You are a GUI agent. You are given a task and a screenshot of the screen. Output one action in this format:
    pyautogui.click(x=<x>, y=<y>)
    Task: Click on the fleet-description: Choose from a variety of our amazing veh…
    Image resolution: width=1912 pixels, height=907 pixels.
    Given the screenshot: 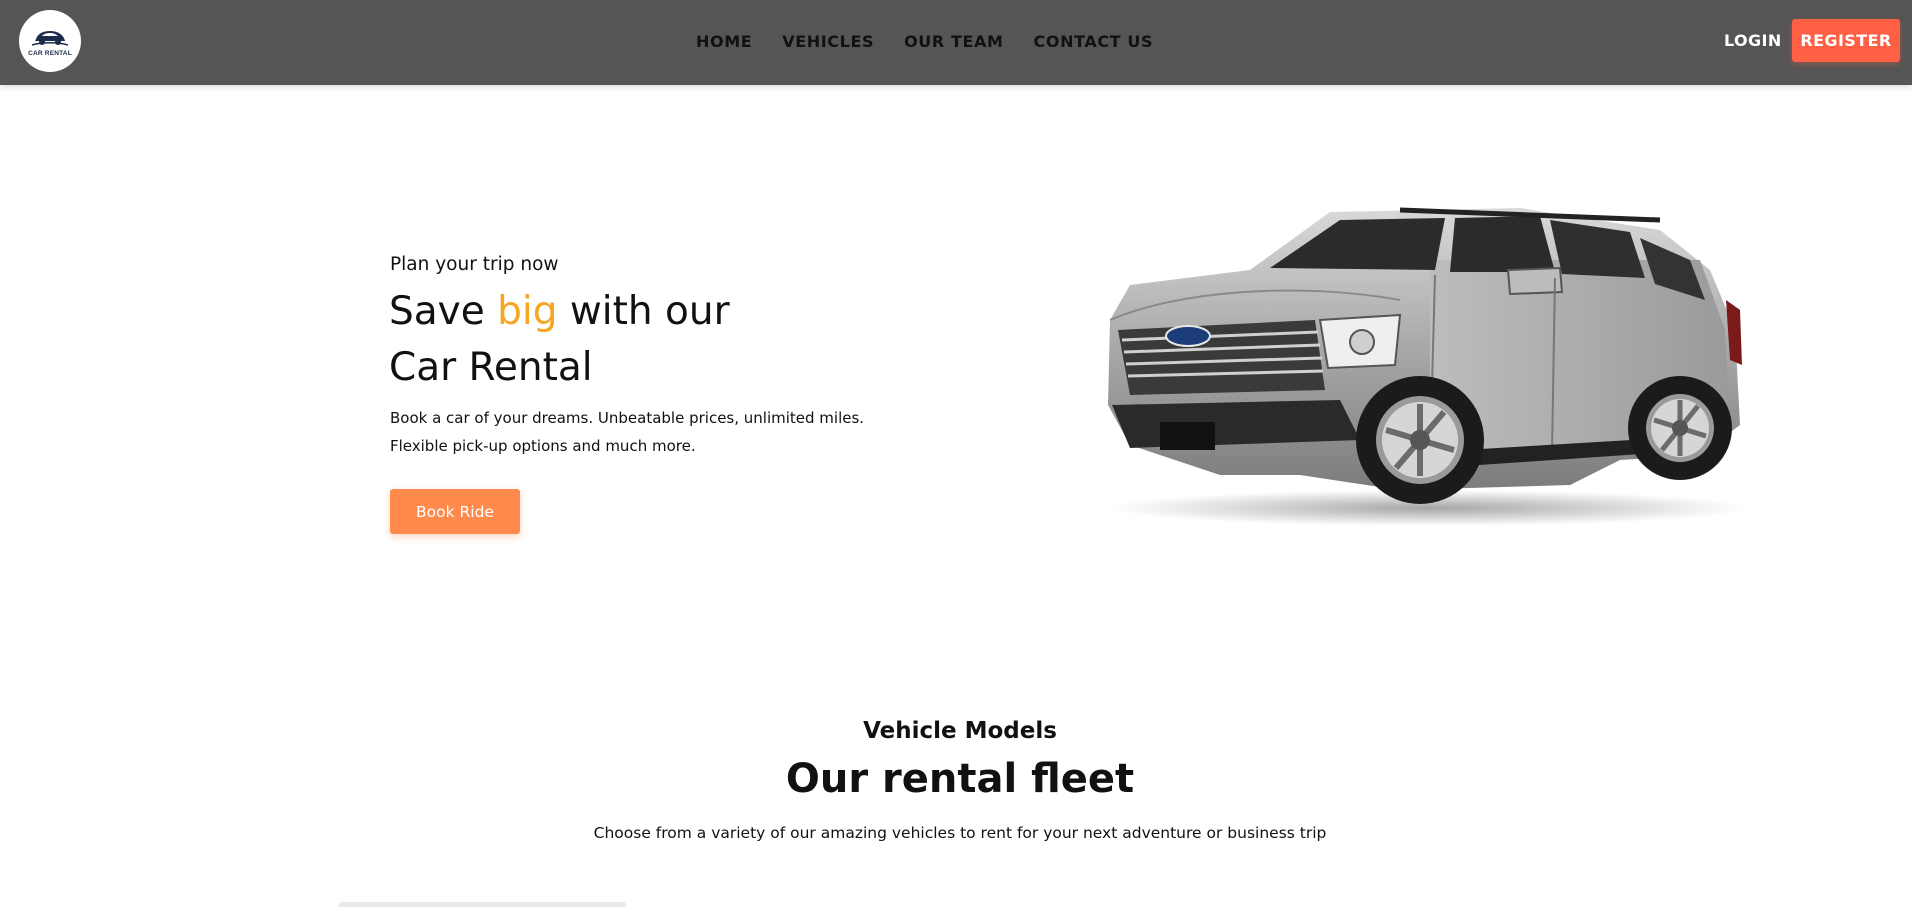 What is the action you would take?
    pyautogui.click(x=960, y=833)
    